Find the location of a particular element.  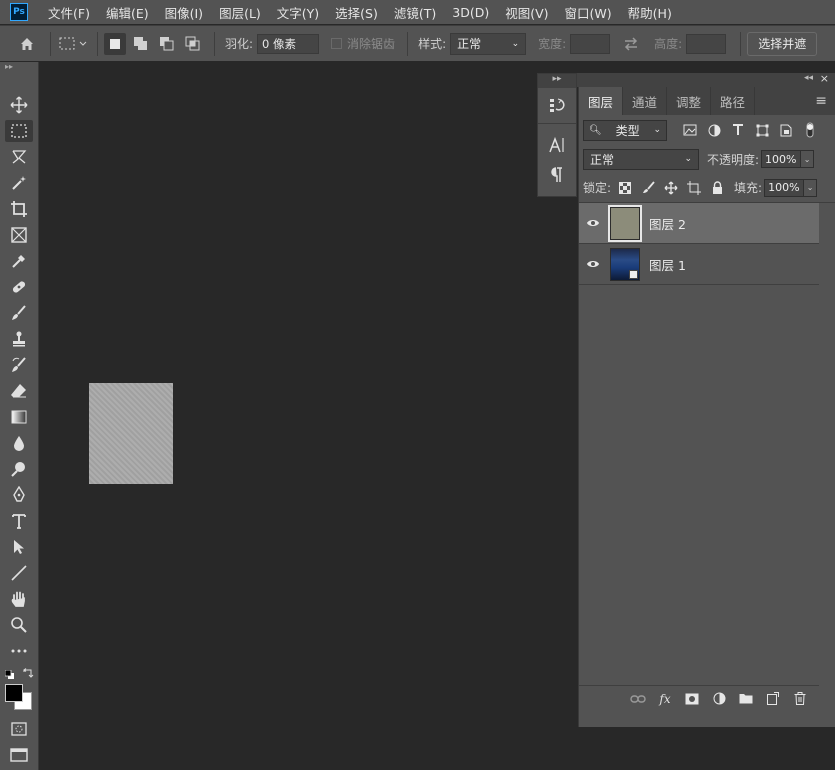

filter-smart-object-icon is located at coordinates (786, 130).